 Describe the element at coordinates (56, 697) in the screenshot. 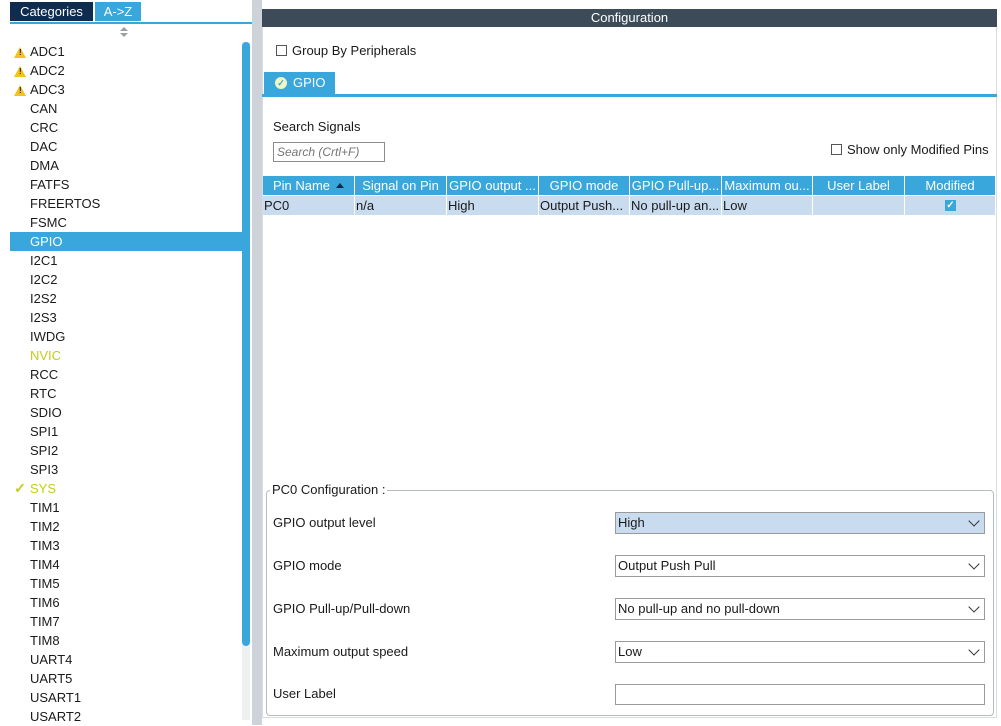

I see `list-item-label: USART1` at that location.